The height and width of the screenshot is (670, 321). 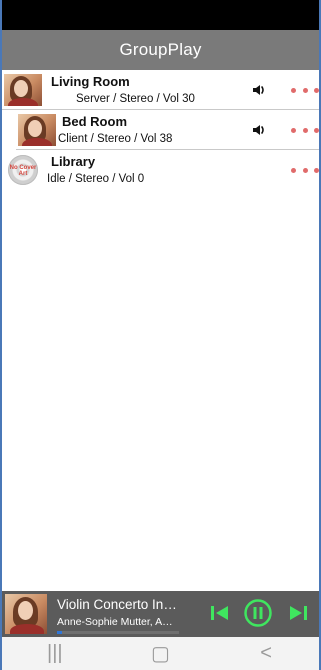 What do you see at coordinates (73, 161) in the screenshot?
I see `device-name: Library` at bounding box center [73, 161].